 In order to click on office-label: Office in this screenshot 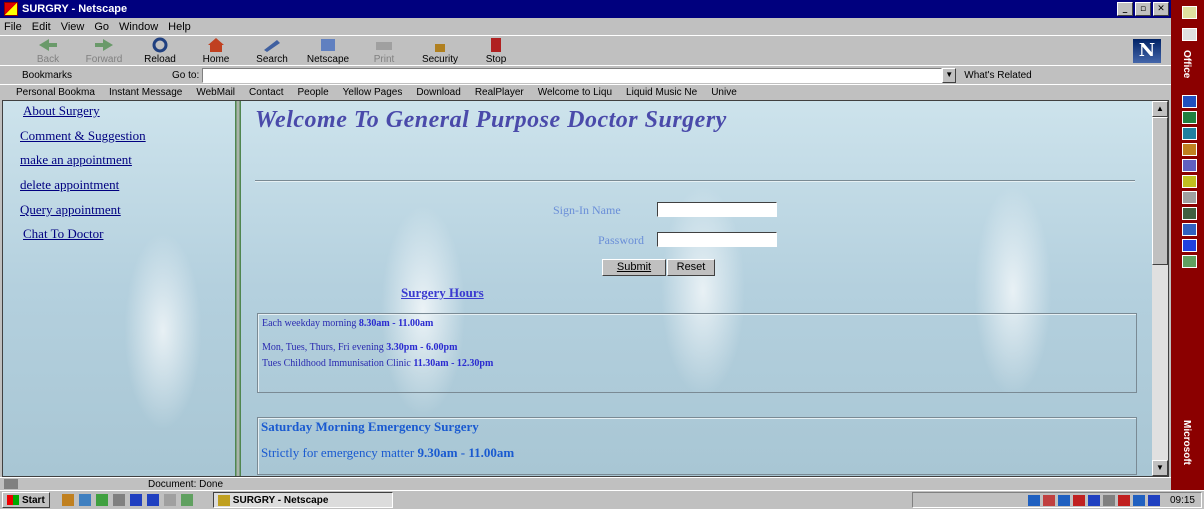, I will do `click(1186, 64)`.